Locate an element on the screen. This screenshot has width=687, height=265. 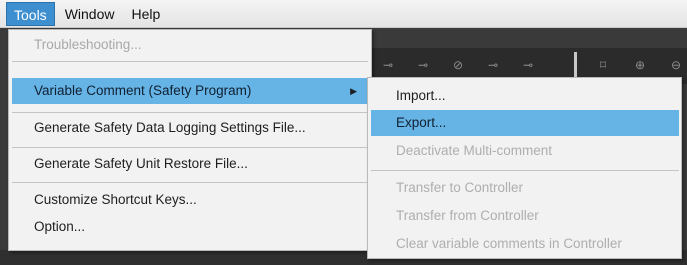
menu-item-label: Variable Comment (Safety Program) is located at coordinates (143, 90).